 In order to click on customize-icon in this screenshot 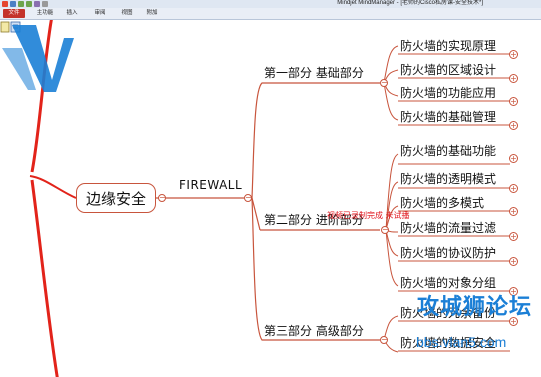, I will do `click(45, 4)`.